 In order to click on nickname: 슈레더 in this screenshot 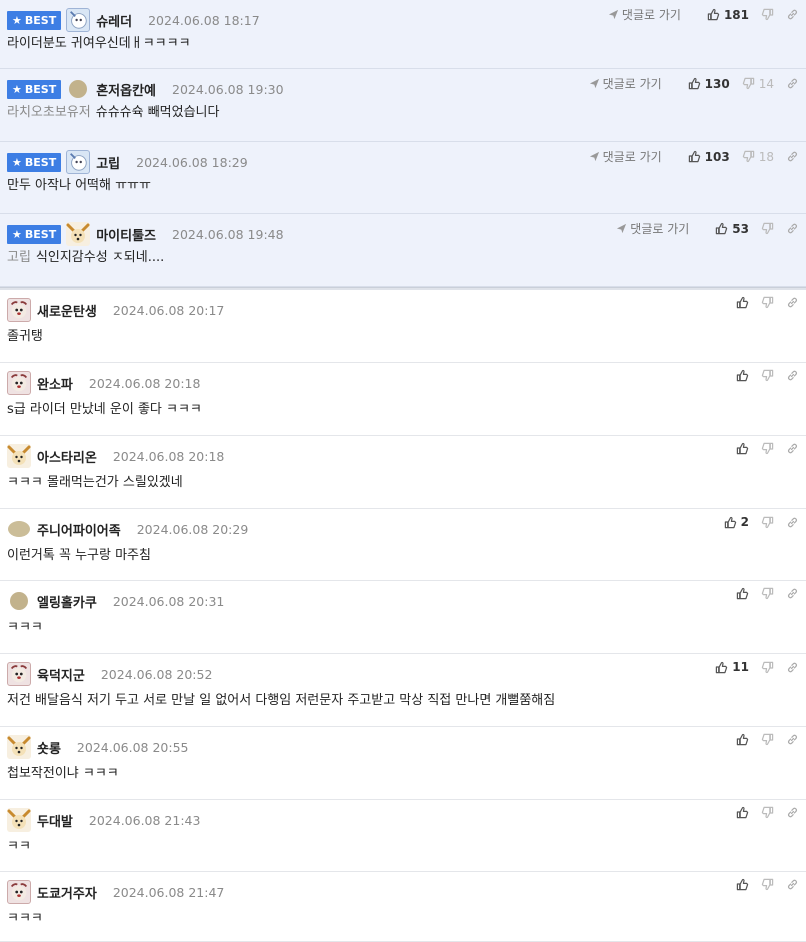, I will do `click(114, 20)`.